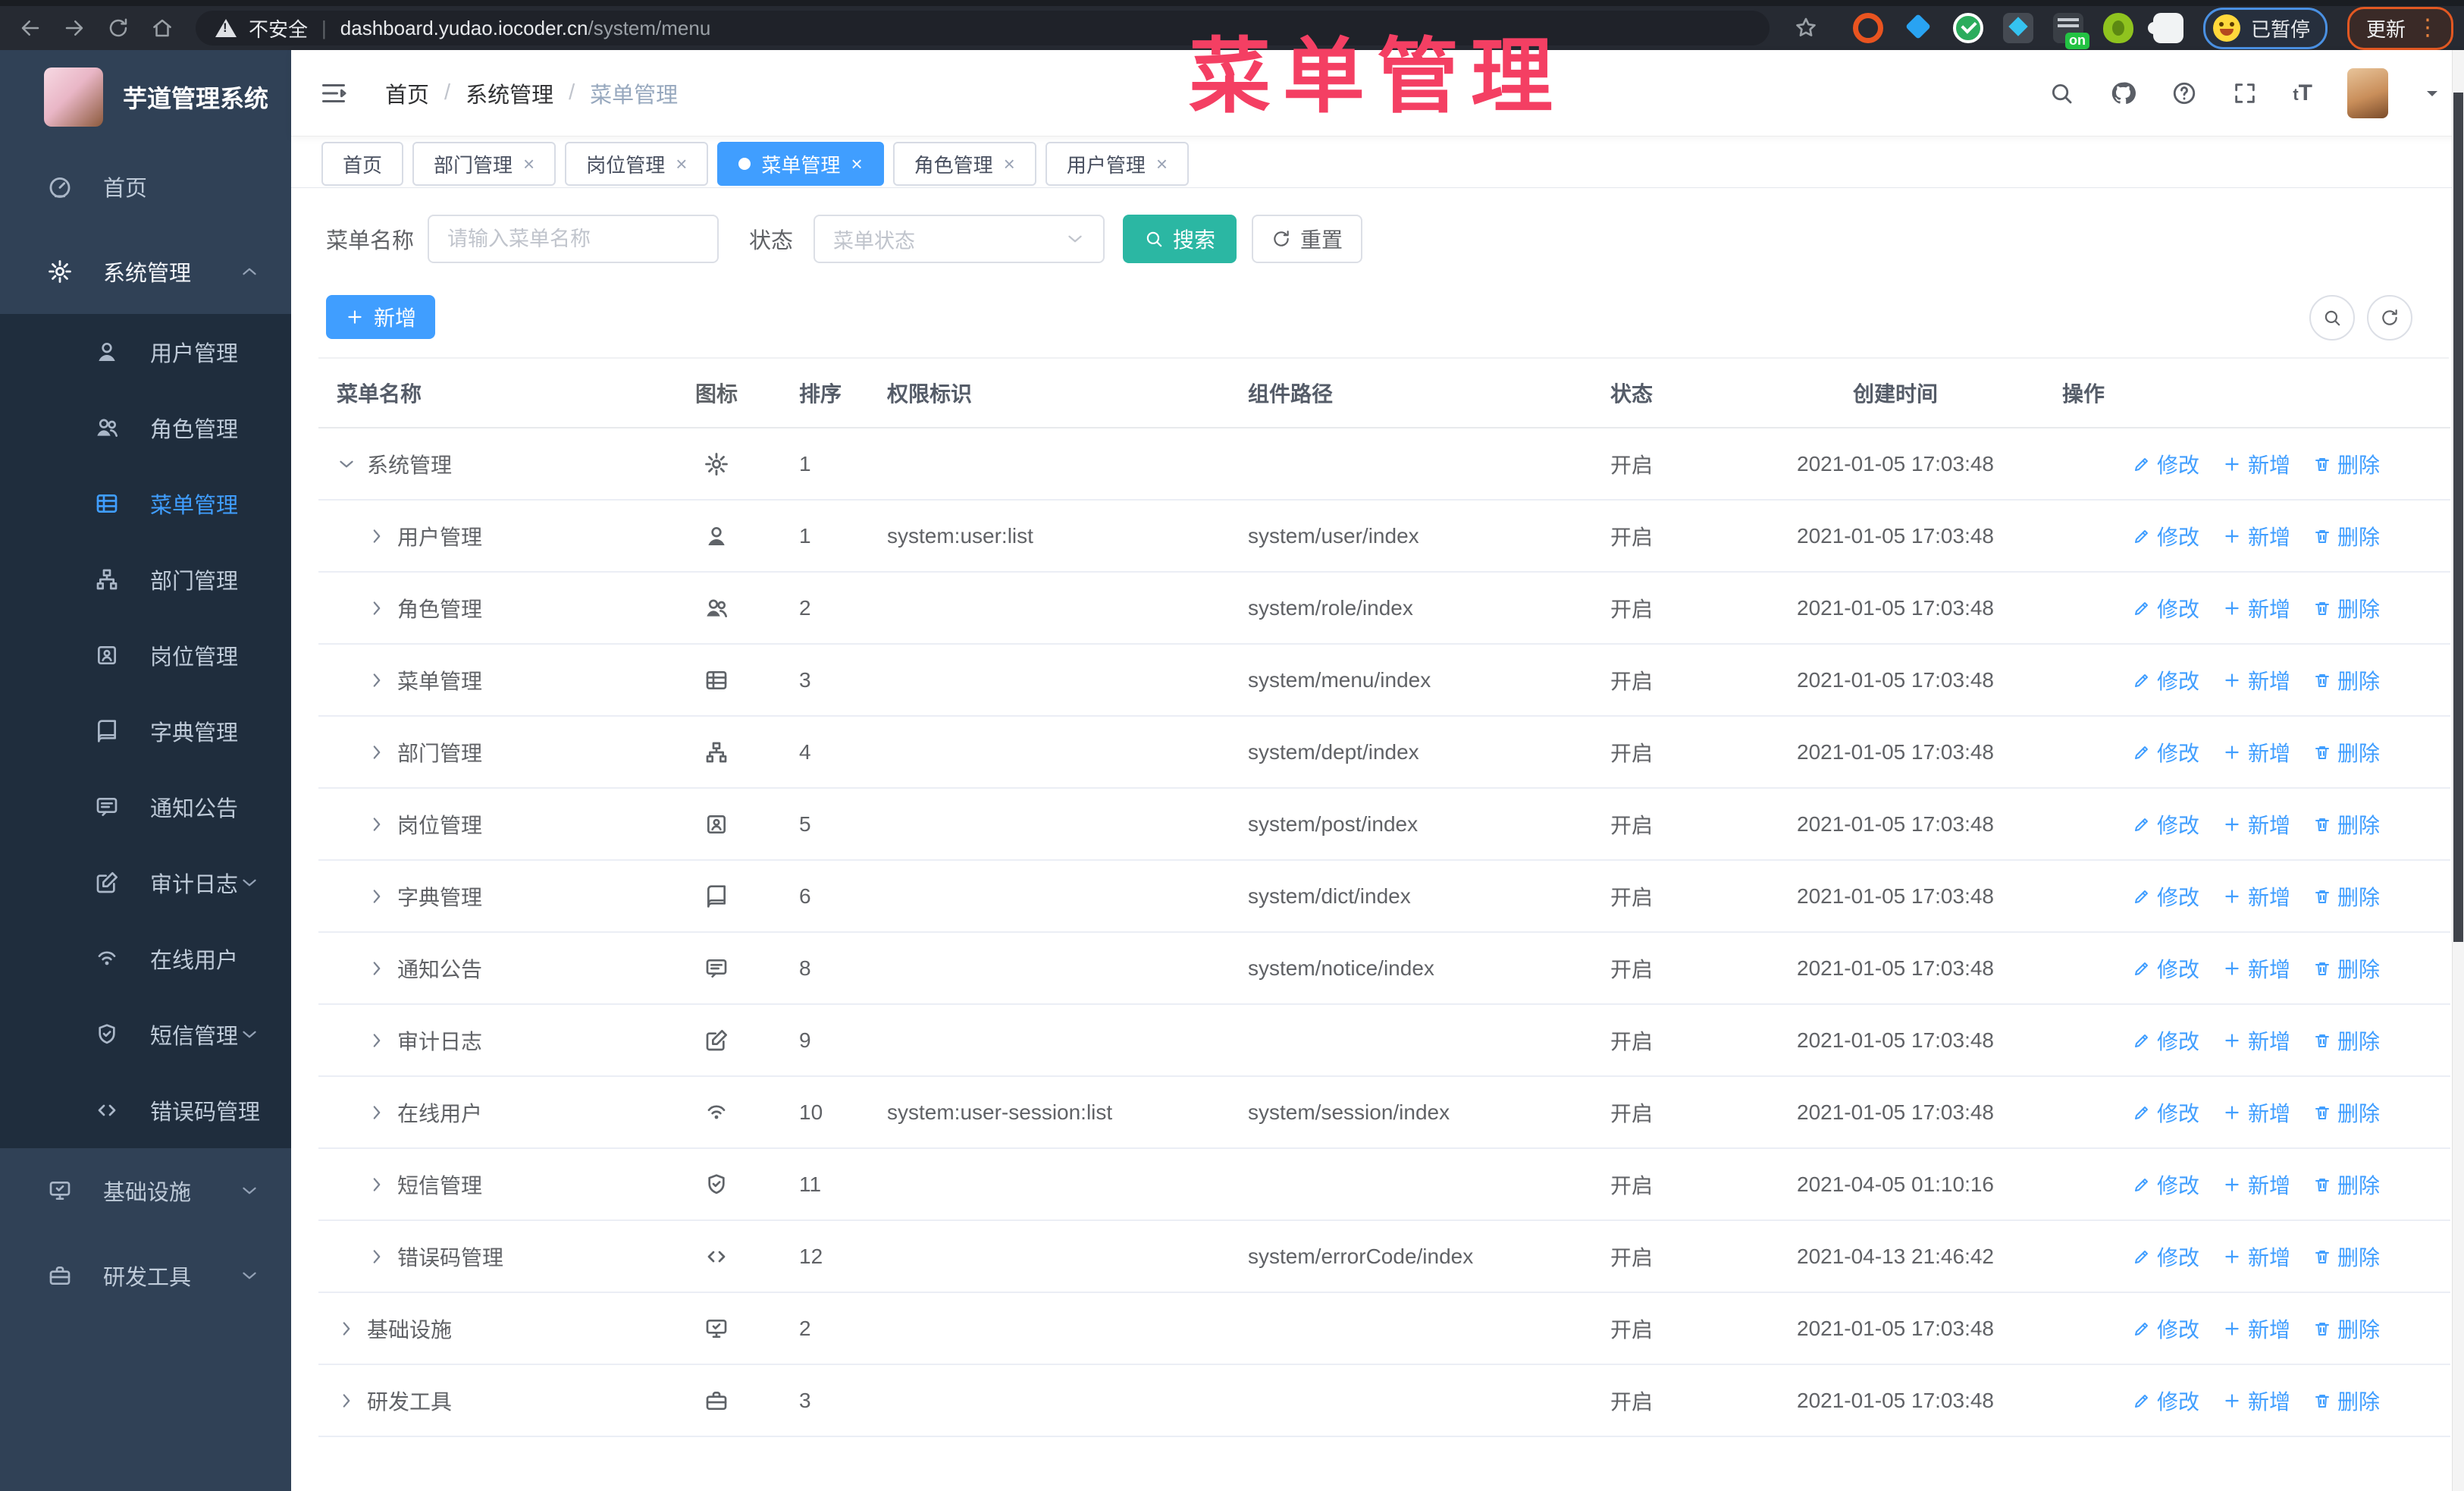 This screenshot has height=1491, width=2464. I want to click on extension-bug-icon, so click(2117, 28).